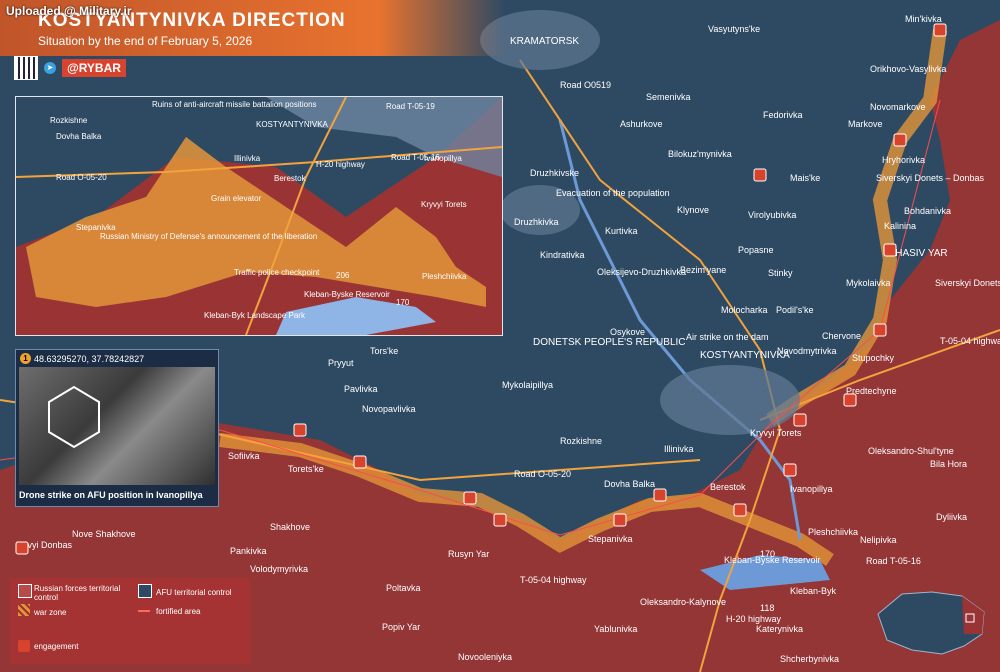 Image resolution: width=1000 pixels, height=672 pixels. What do you see at coordinates (248, 551) in the screenshot?
I see `map-label: Pankivka` at bounding box center [248, 551].